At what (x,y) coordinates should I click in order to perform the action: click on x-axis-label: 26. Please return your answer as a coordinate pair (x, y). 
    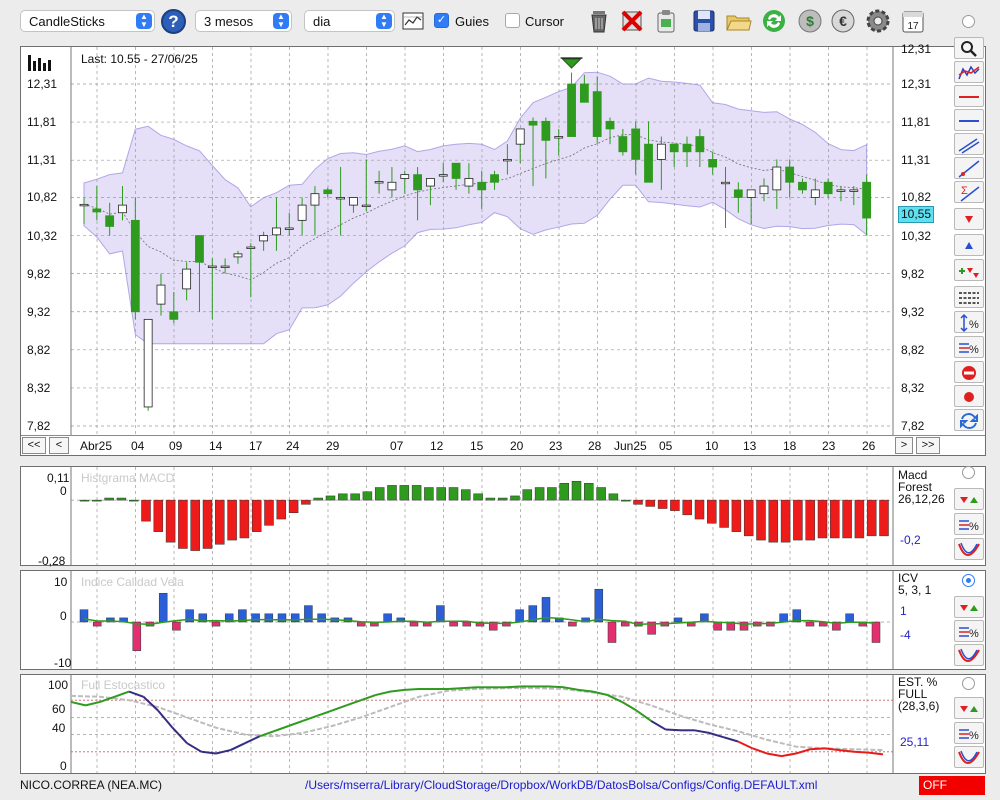
    Looking at the image, I should click on (869, 446).